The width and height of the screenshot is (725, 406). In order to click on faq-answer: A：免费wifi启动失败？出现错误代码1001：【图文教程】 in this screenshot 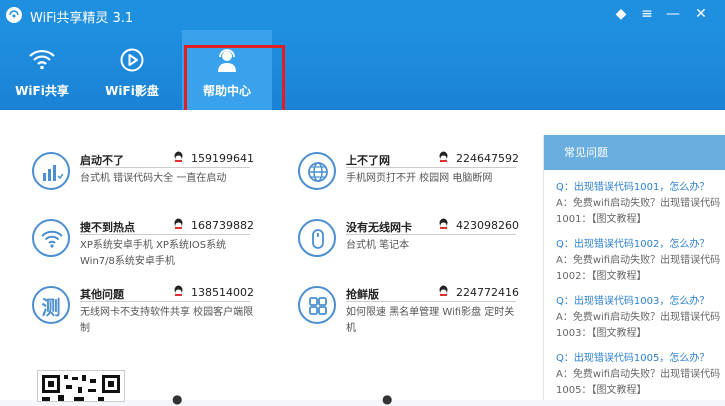, I will do `click(639, 212)`.